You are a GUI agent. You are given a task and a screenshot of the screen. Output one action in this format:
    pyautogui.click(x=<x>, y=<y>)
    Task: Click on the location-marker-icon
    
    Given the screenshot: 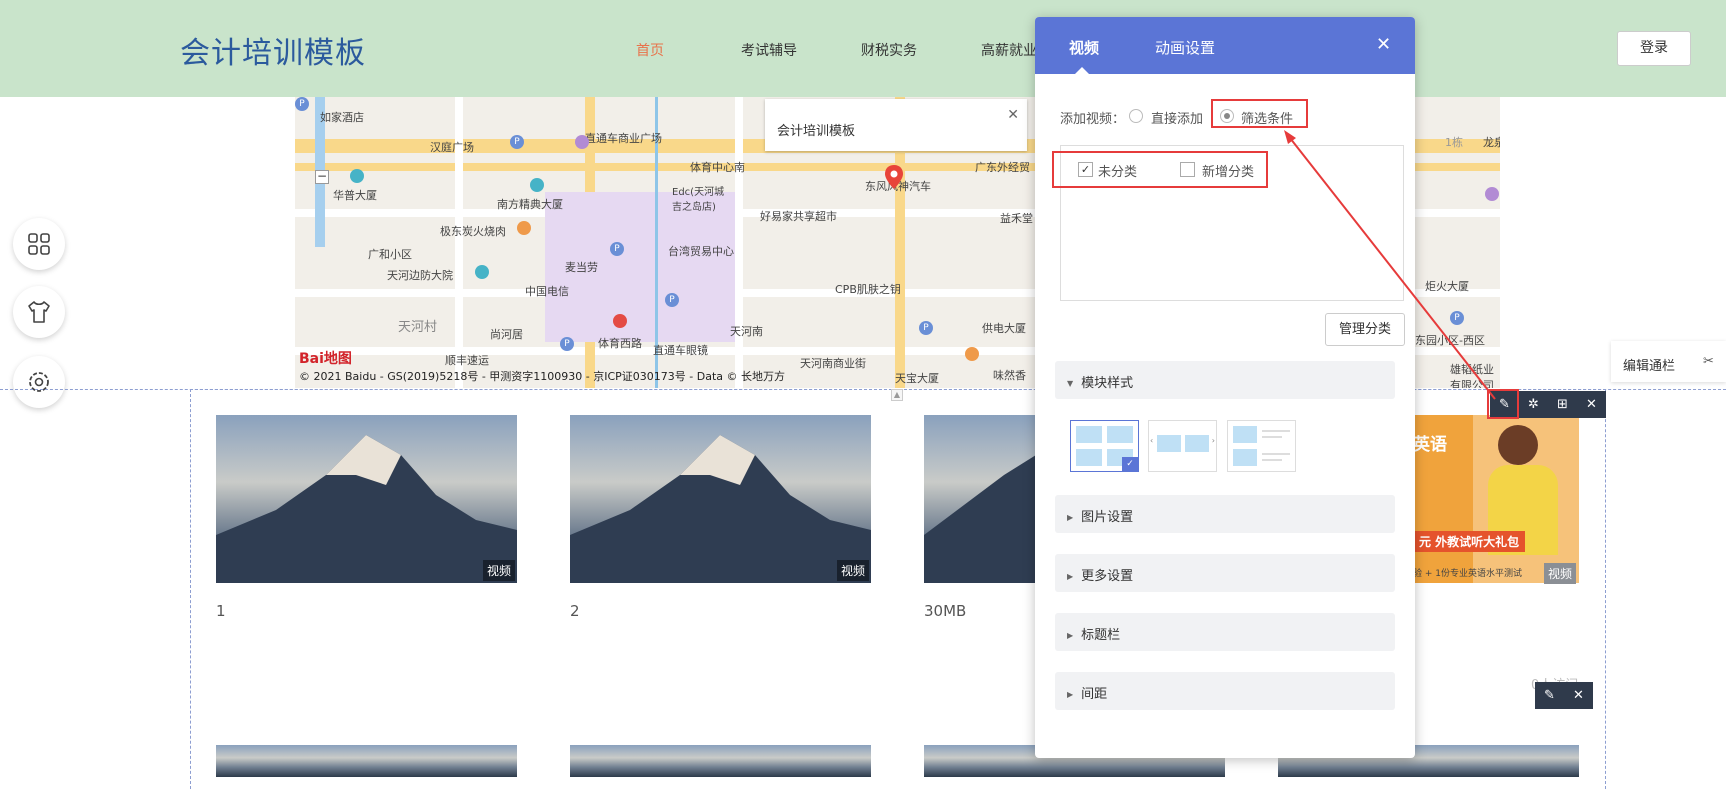 What is the action you would take?
    pyautogui.click(x=894, y=177)
    